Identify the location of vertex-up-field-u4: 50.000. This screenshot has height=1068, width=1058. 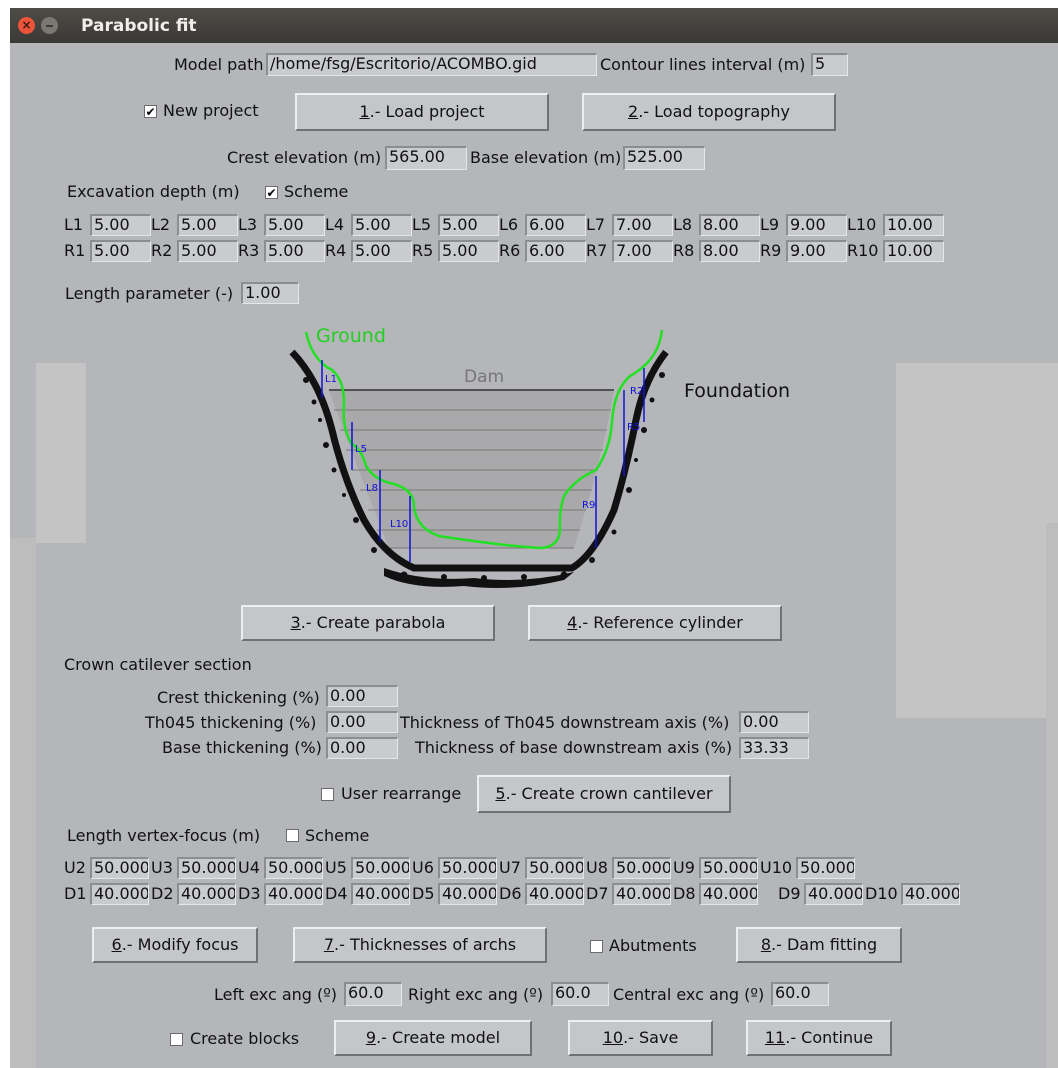
(293, 868).